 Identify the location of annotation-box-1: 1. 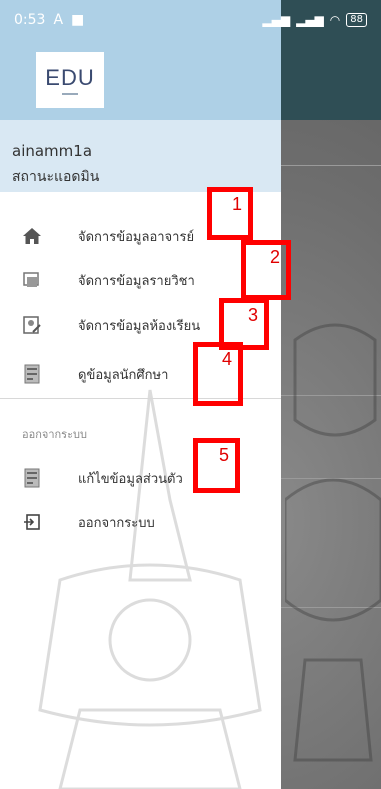
(230, 213).